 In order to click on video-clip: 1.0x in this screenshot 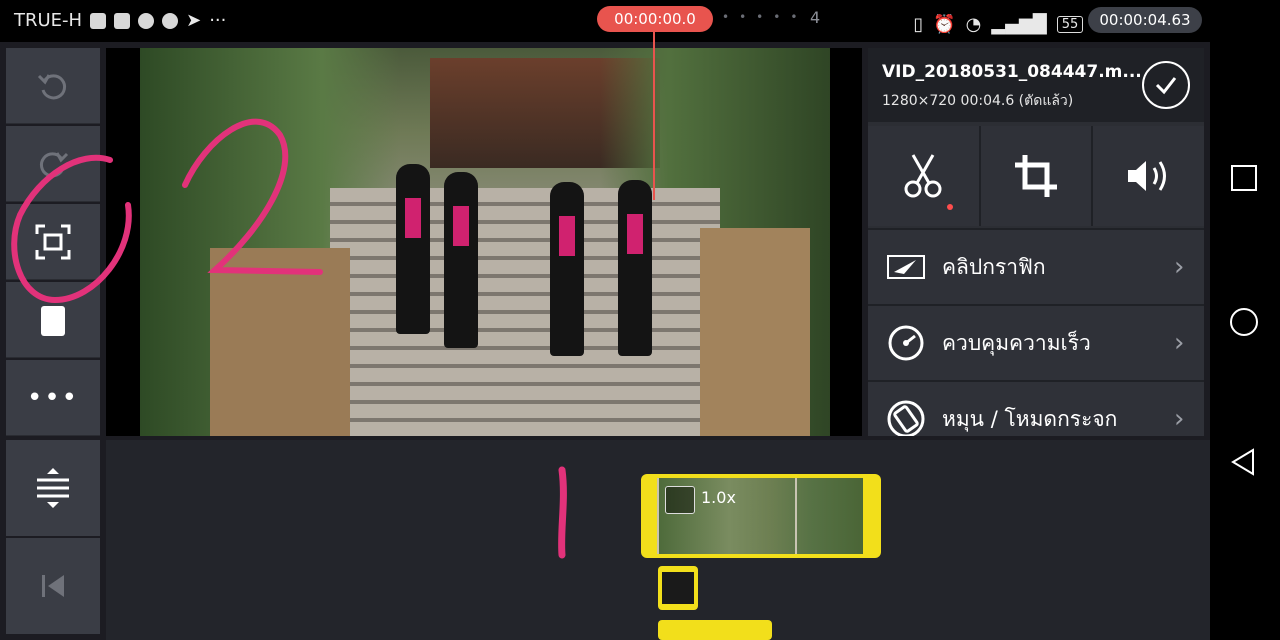, I will do `click(761, 516)`.